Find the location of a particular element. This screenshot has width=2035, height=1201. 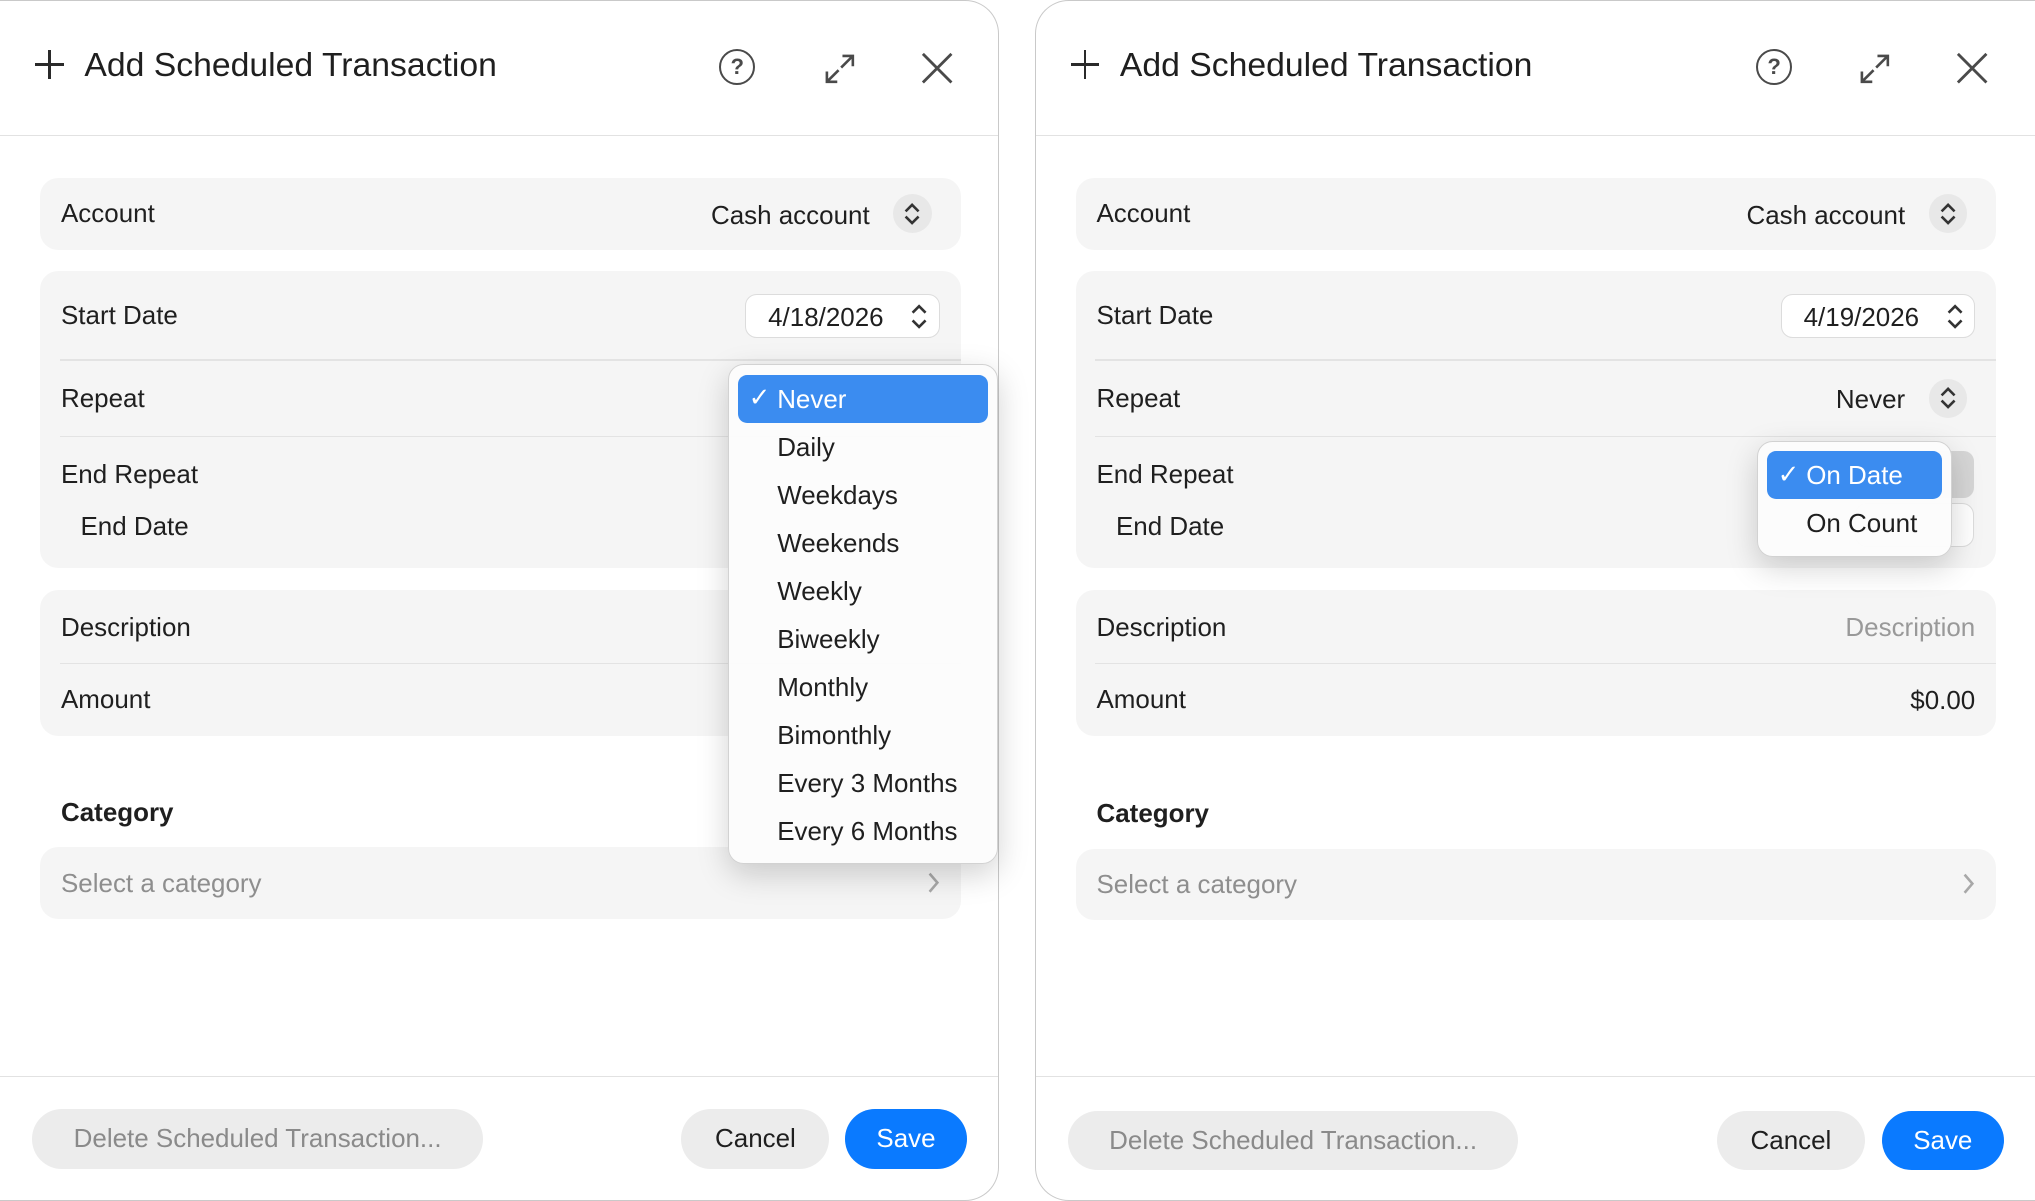

repeat-row: Repeat Never is located at coordinates (1536, 399).